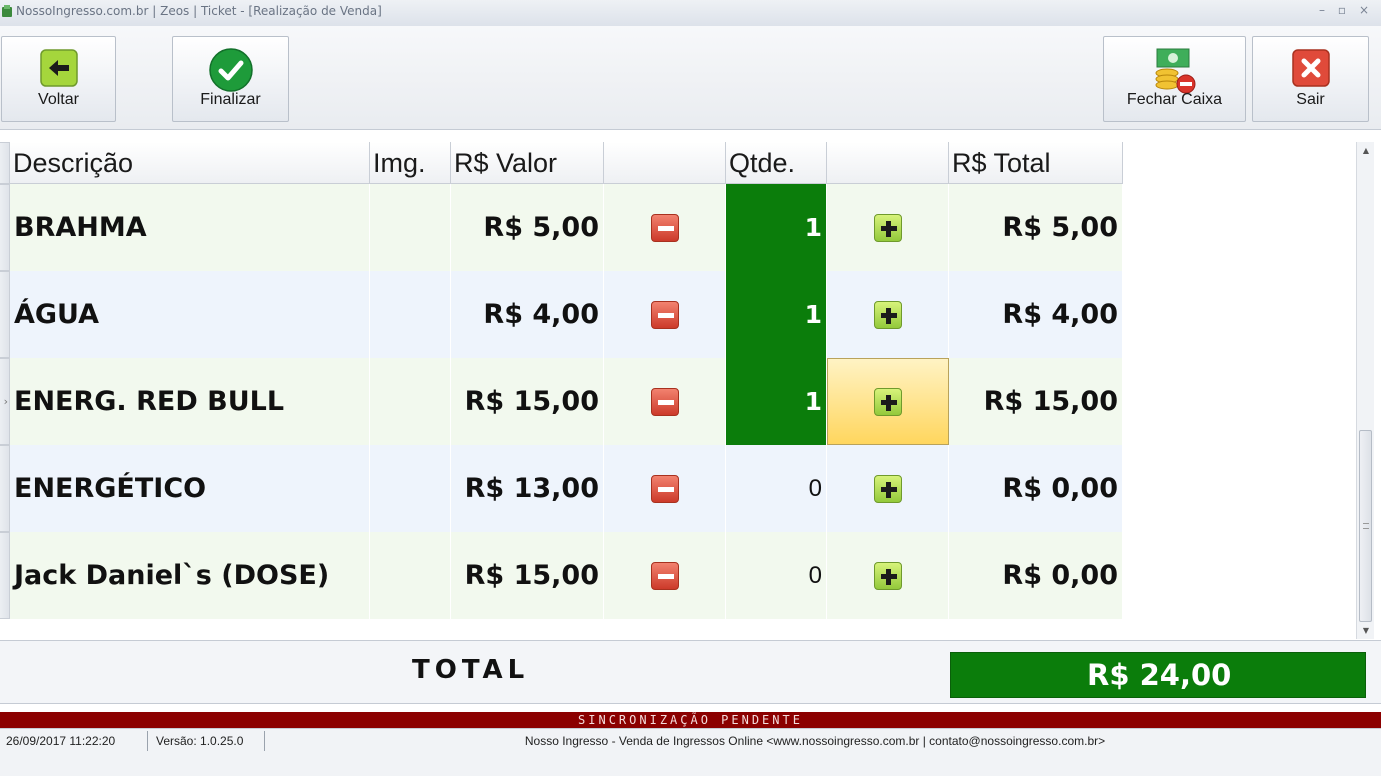  I want to click on scroll-down-button: ▼, so click(1366, 631).